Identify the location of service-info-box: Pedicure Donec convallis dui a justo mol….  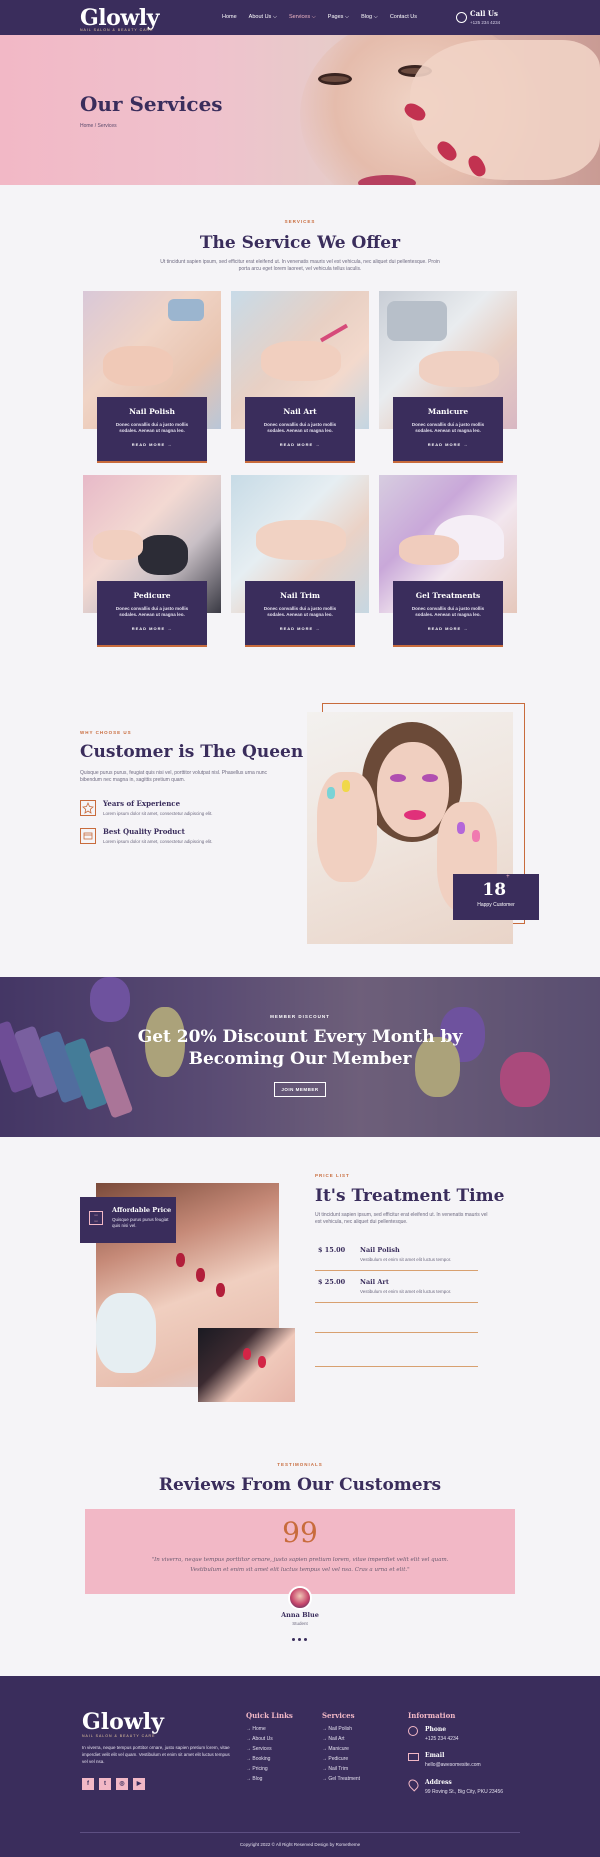
(152, 614).